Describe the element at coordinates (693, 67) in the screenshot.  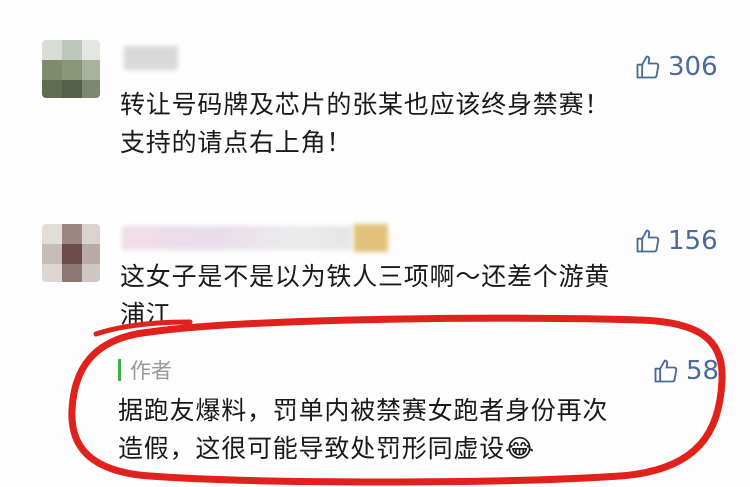
I see `like-count: 306` at that location.